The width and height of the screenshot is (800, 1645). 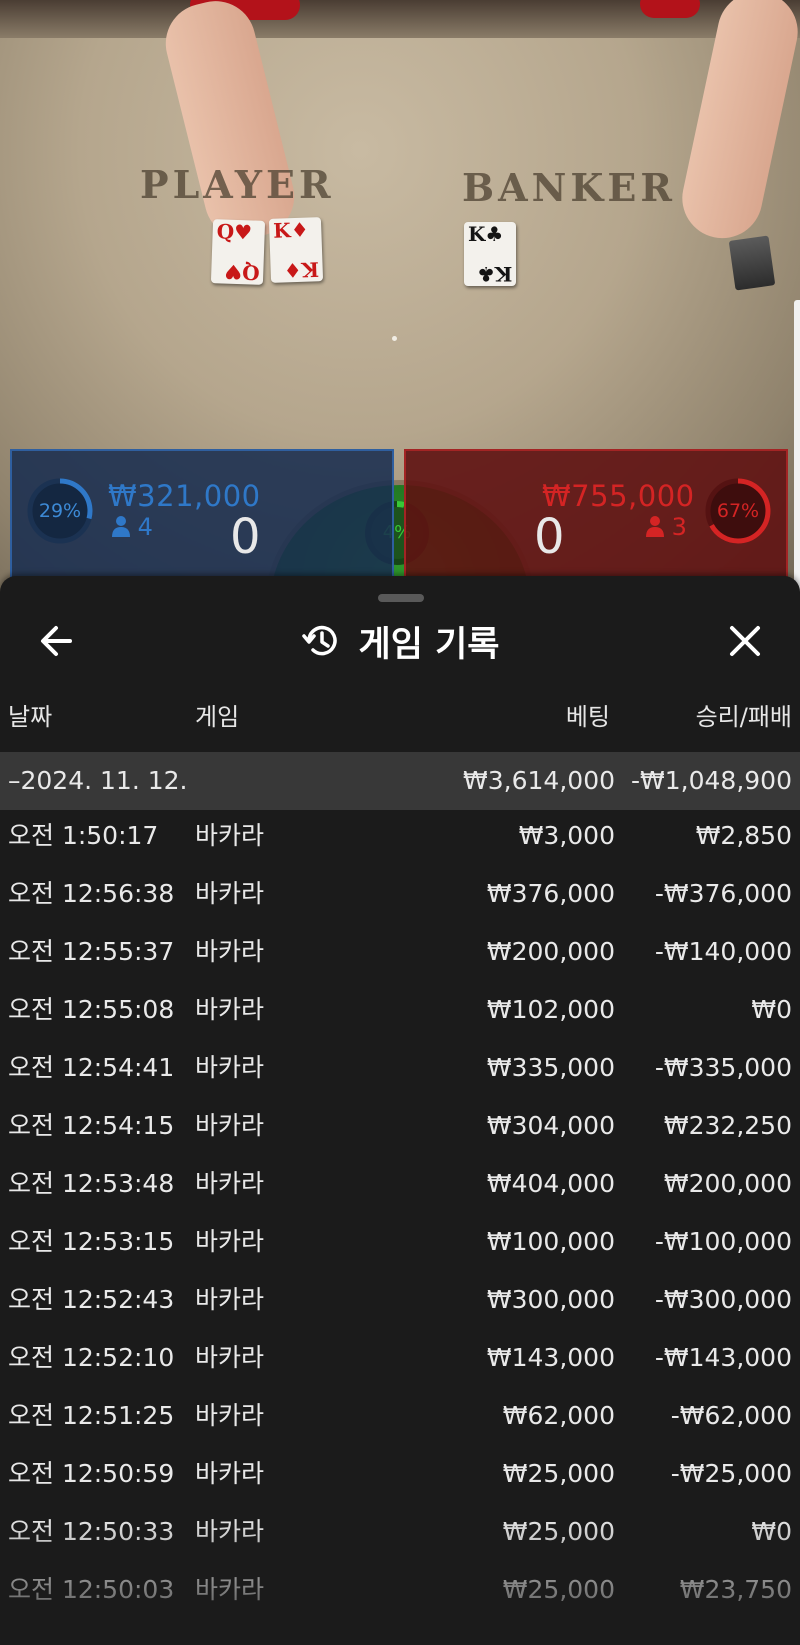 I want to click on player-bet-panel: 29% ₩321,000 4 0, so click(x=202, y=519).